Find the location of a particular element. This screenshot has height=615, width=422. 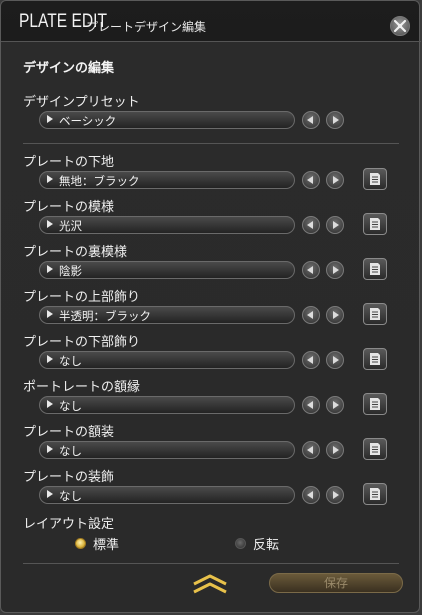

radio-standard-label: 標準 is located at coordinates (106, 545).